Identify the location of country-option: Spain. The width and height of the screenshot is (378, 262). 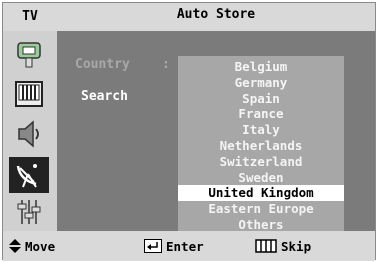
(261, 99).